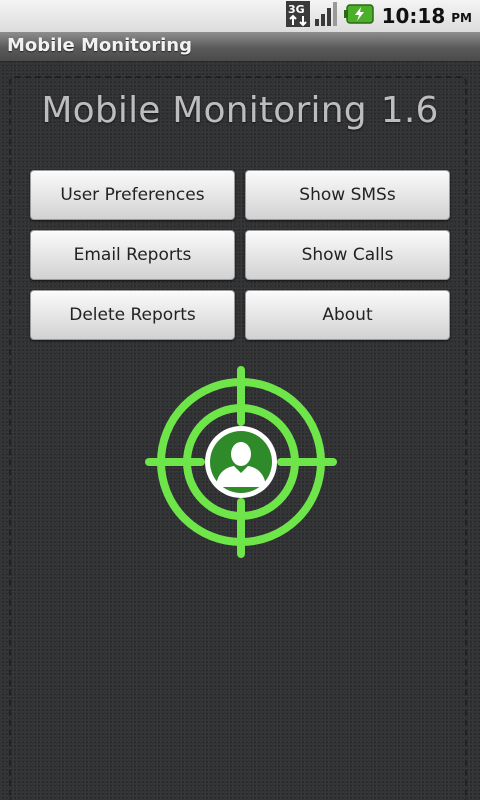 The image size is (480, 800). Describe the element at coordinates (409, 110) in the screenshot. I see `app-version: 1.6` at that location.